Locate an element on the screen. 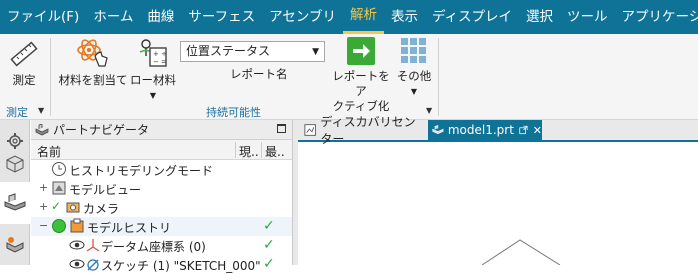  tree-row-label: データム座標系 (0) is located at coordinates (153, 247).